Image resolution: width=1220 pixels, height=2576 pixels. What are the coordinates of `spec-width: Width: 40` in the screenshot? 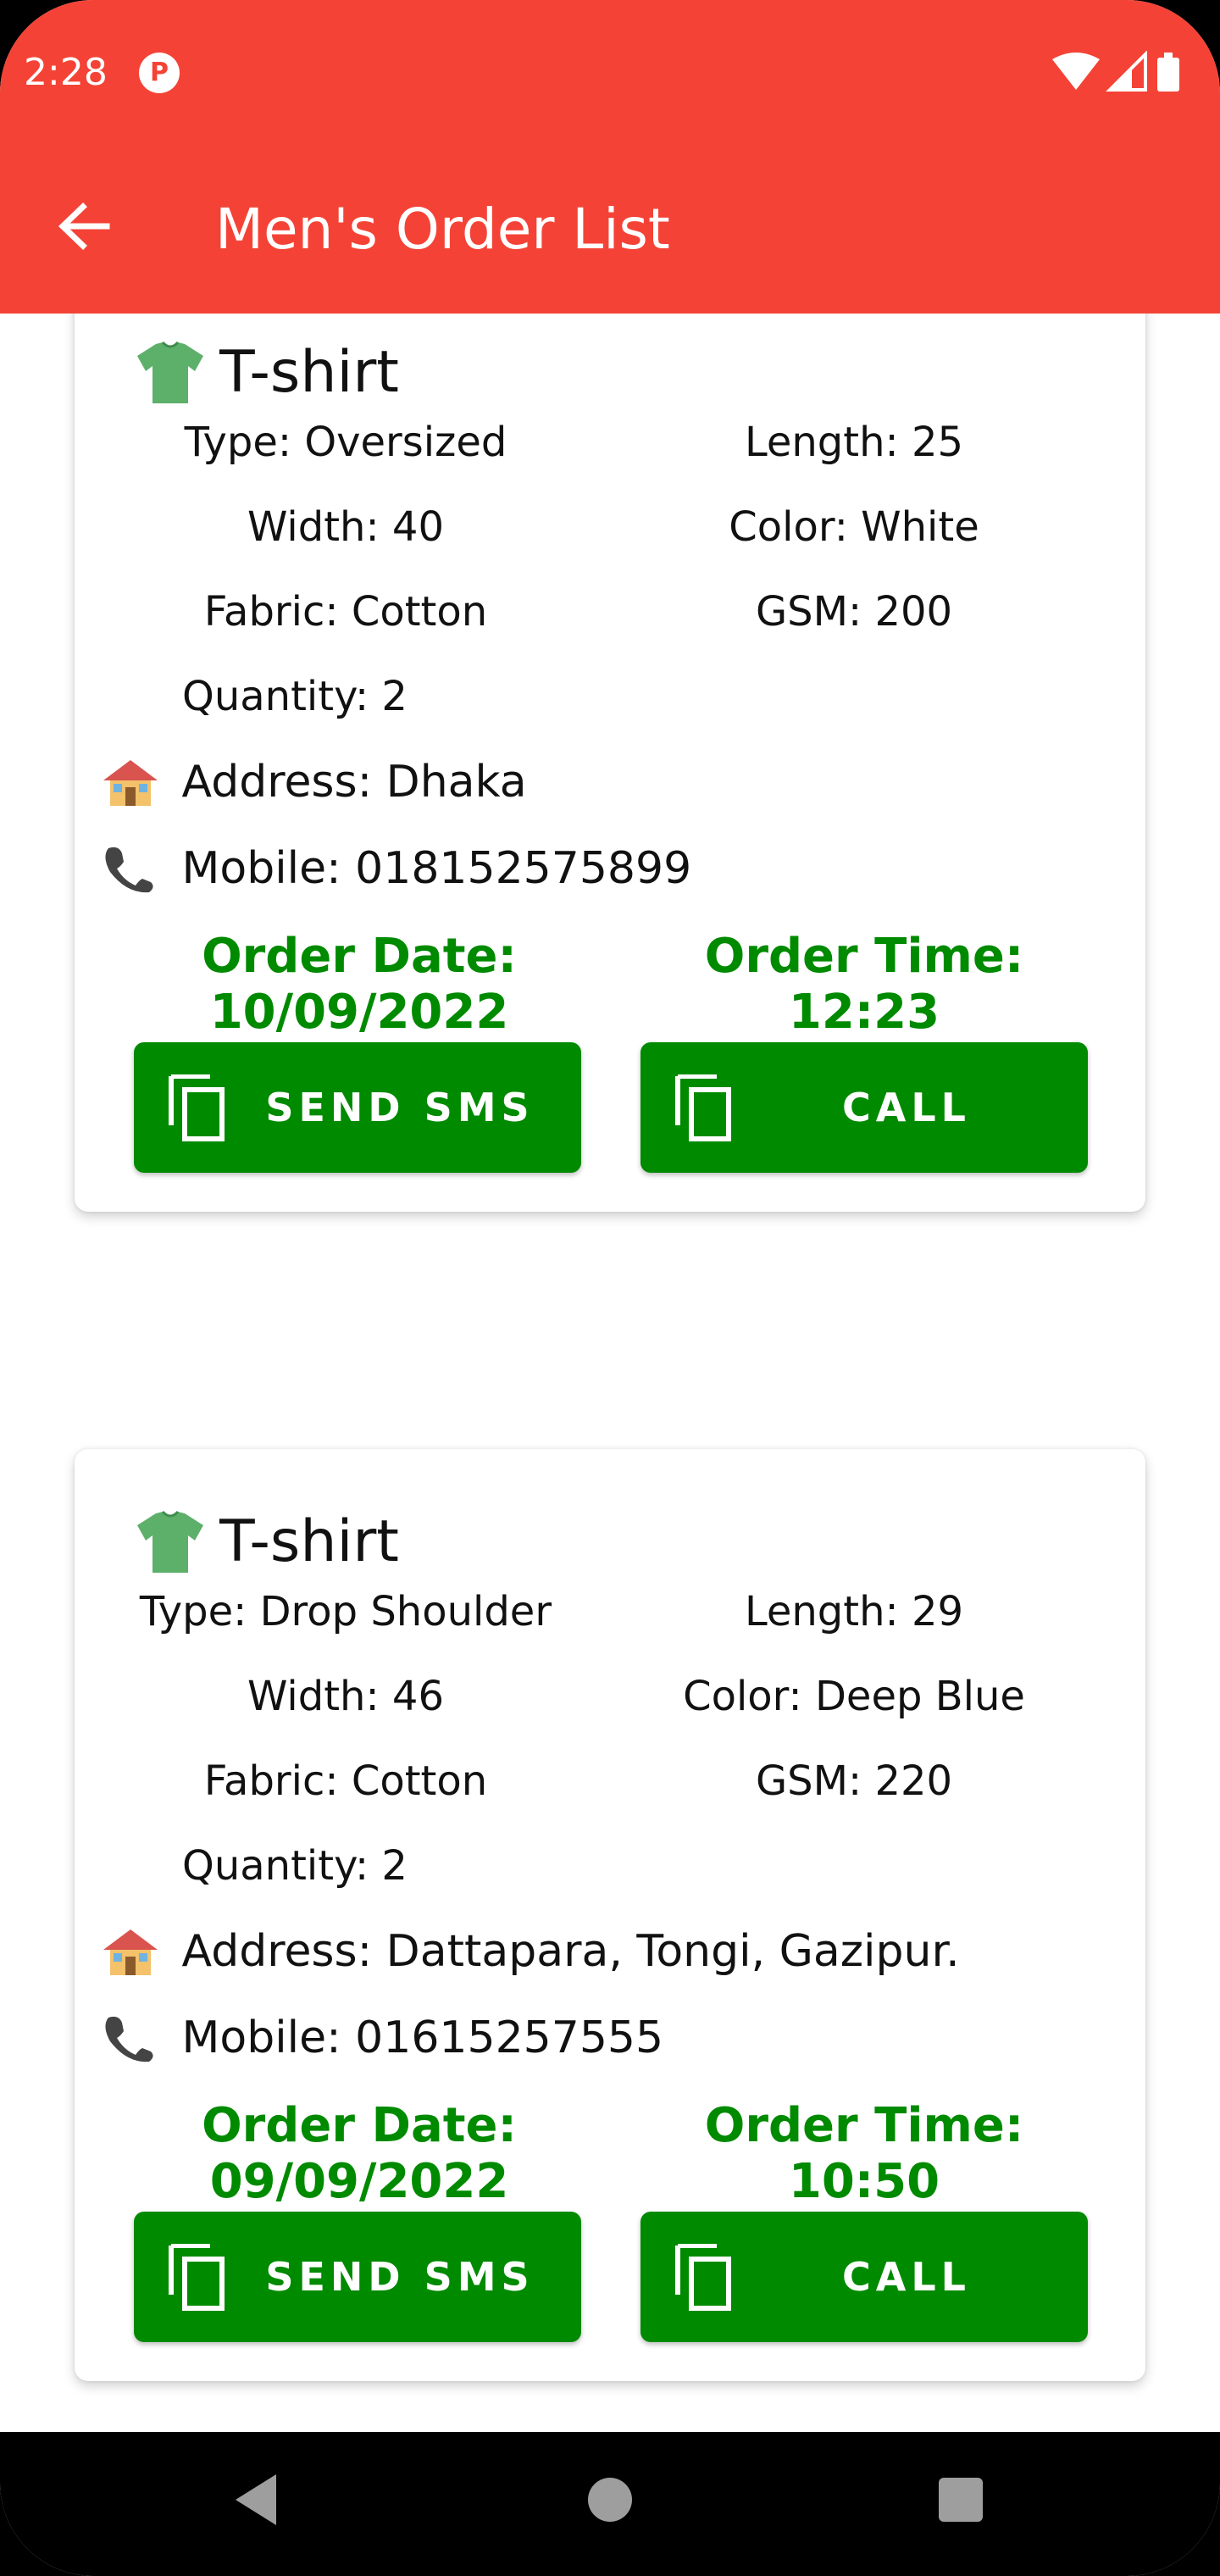 It's located at (345, 527).